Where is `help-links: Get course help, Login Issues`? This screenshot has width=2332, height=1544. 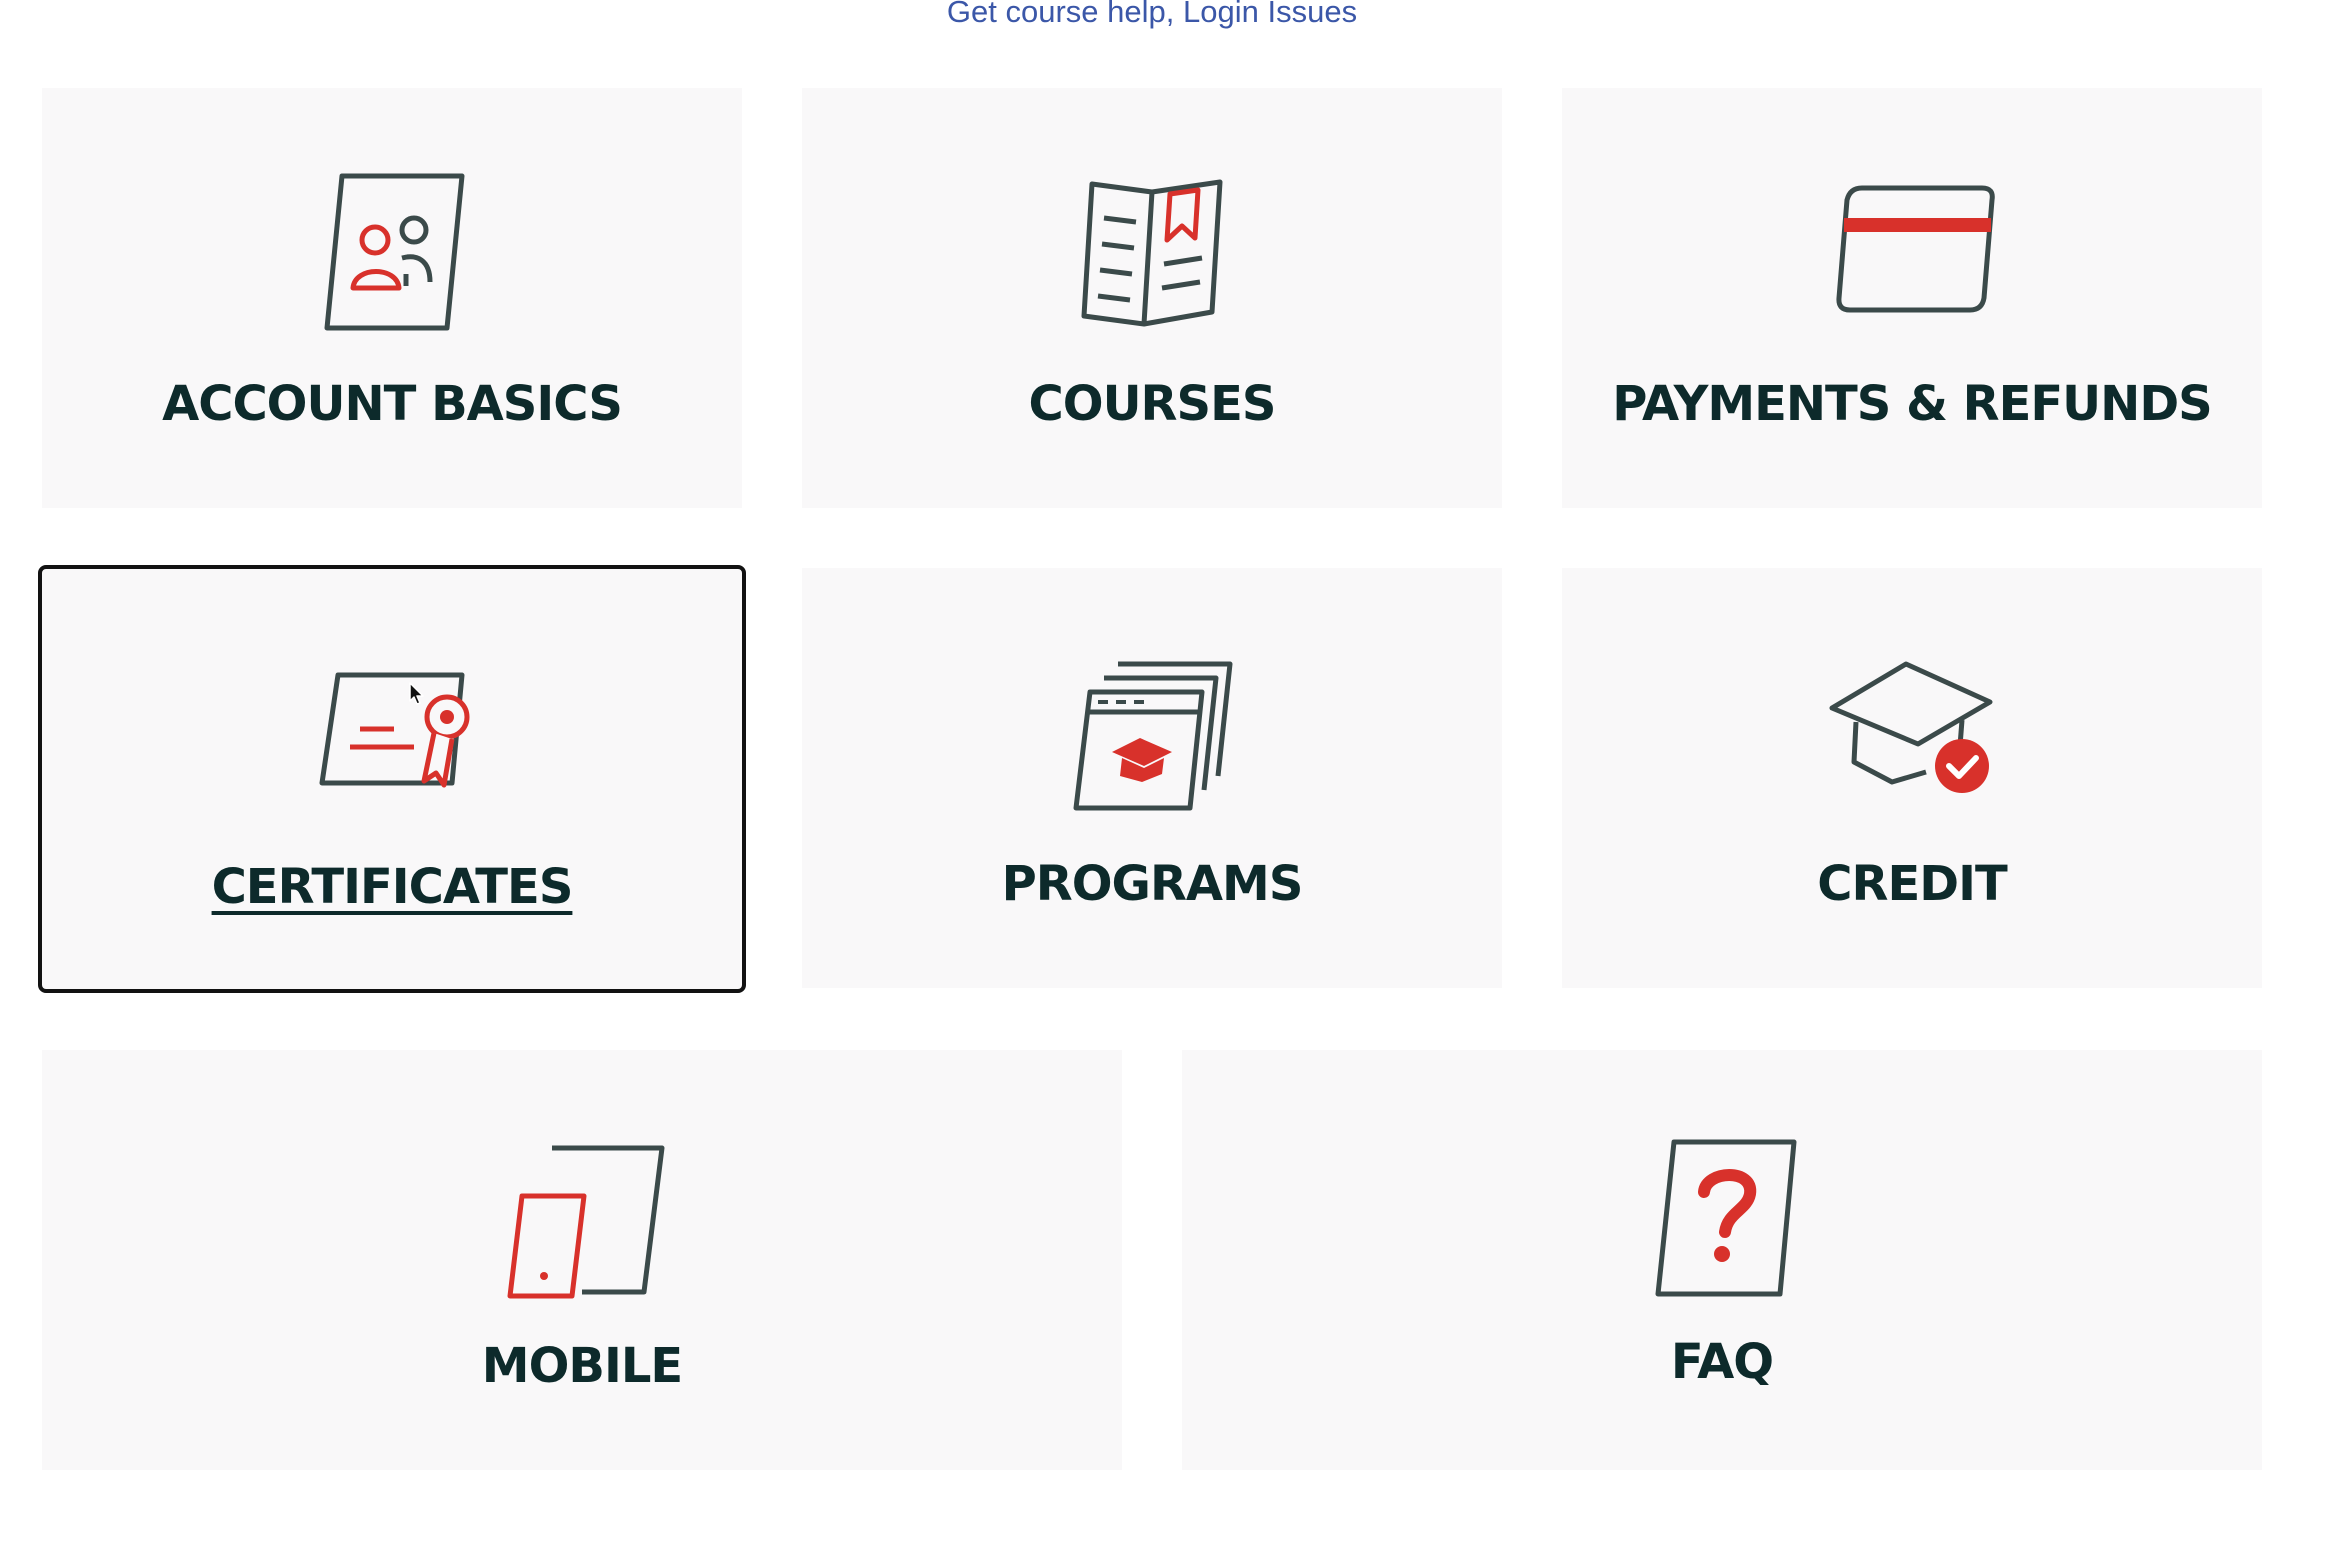 help-links: Get course help, Login Issues is located at coordinates (1152, 15).